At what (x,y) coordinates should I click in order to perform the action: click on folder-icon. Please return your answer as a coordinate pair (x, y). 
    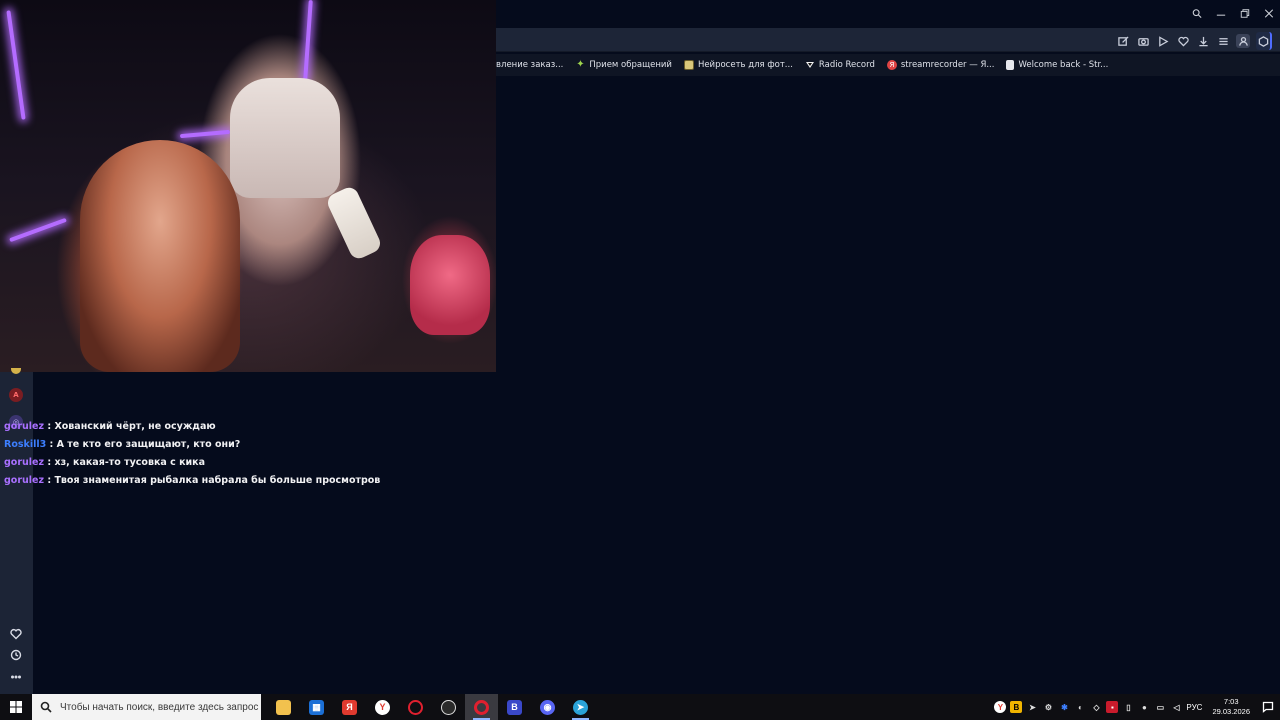
    Looking at the image, I should click on (283, 707).